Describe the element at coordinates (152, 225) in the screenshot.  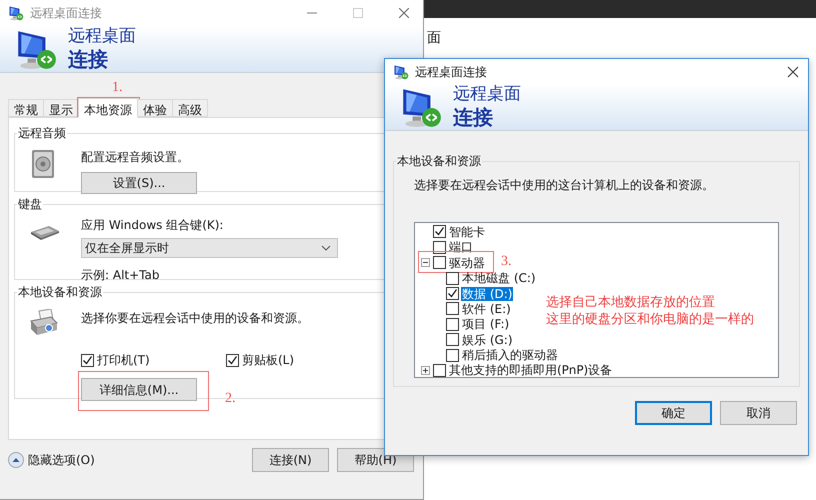
I see `field-label: 应用 Windows 组合键(K):` at that location.